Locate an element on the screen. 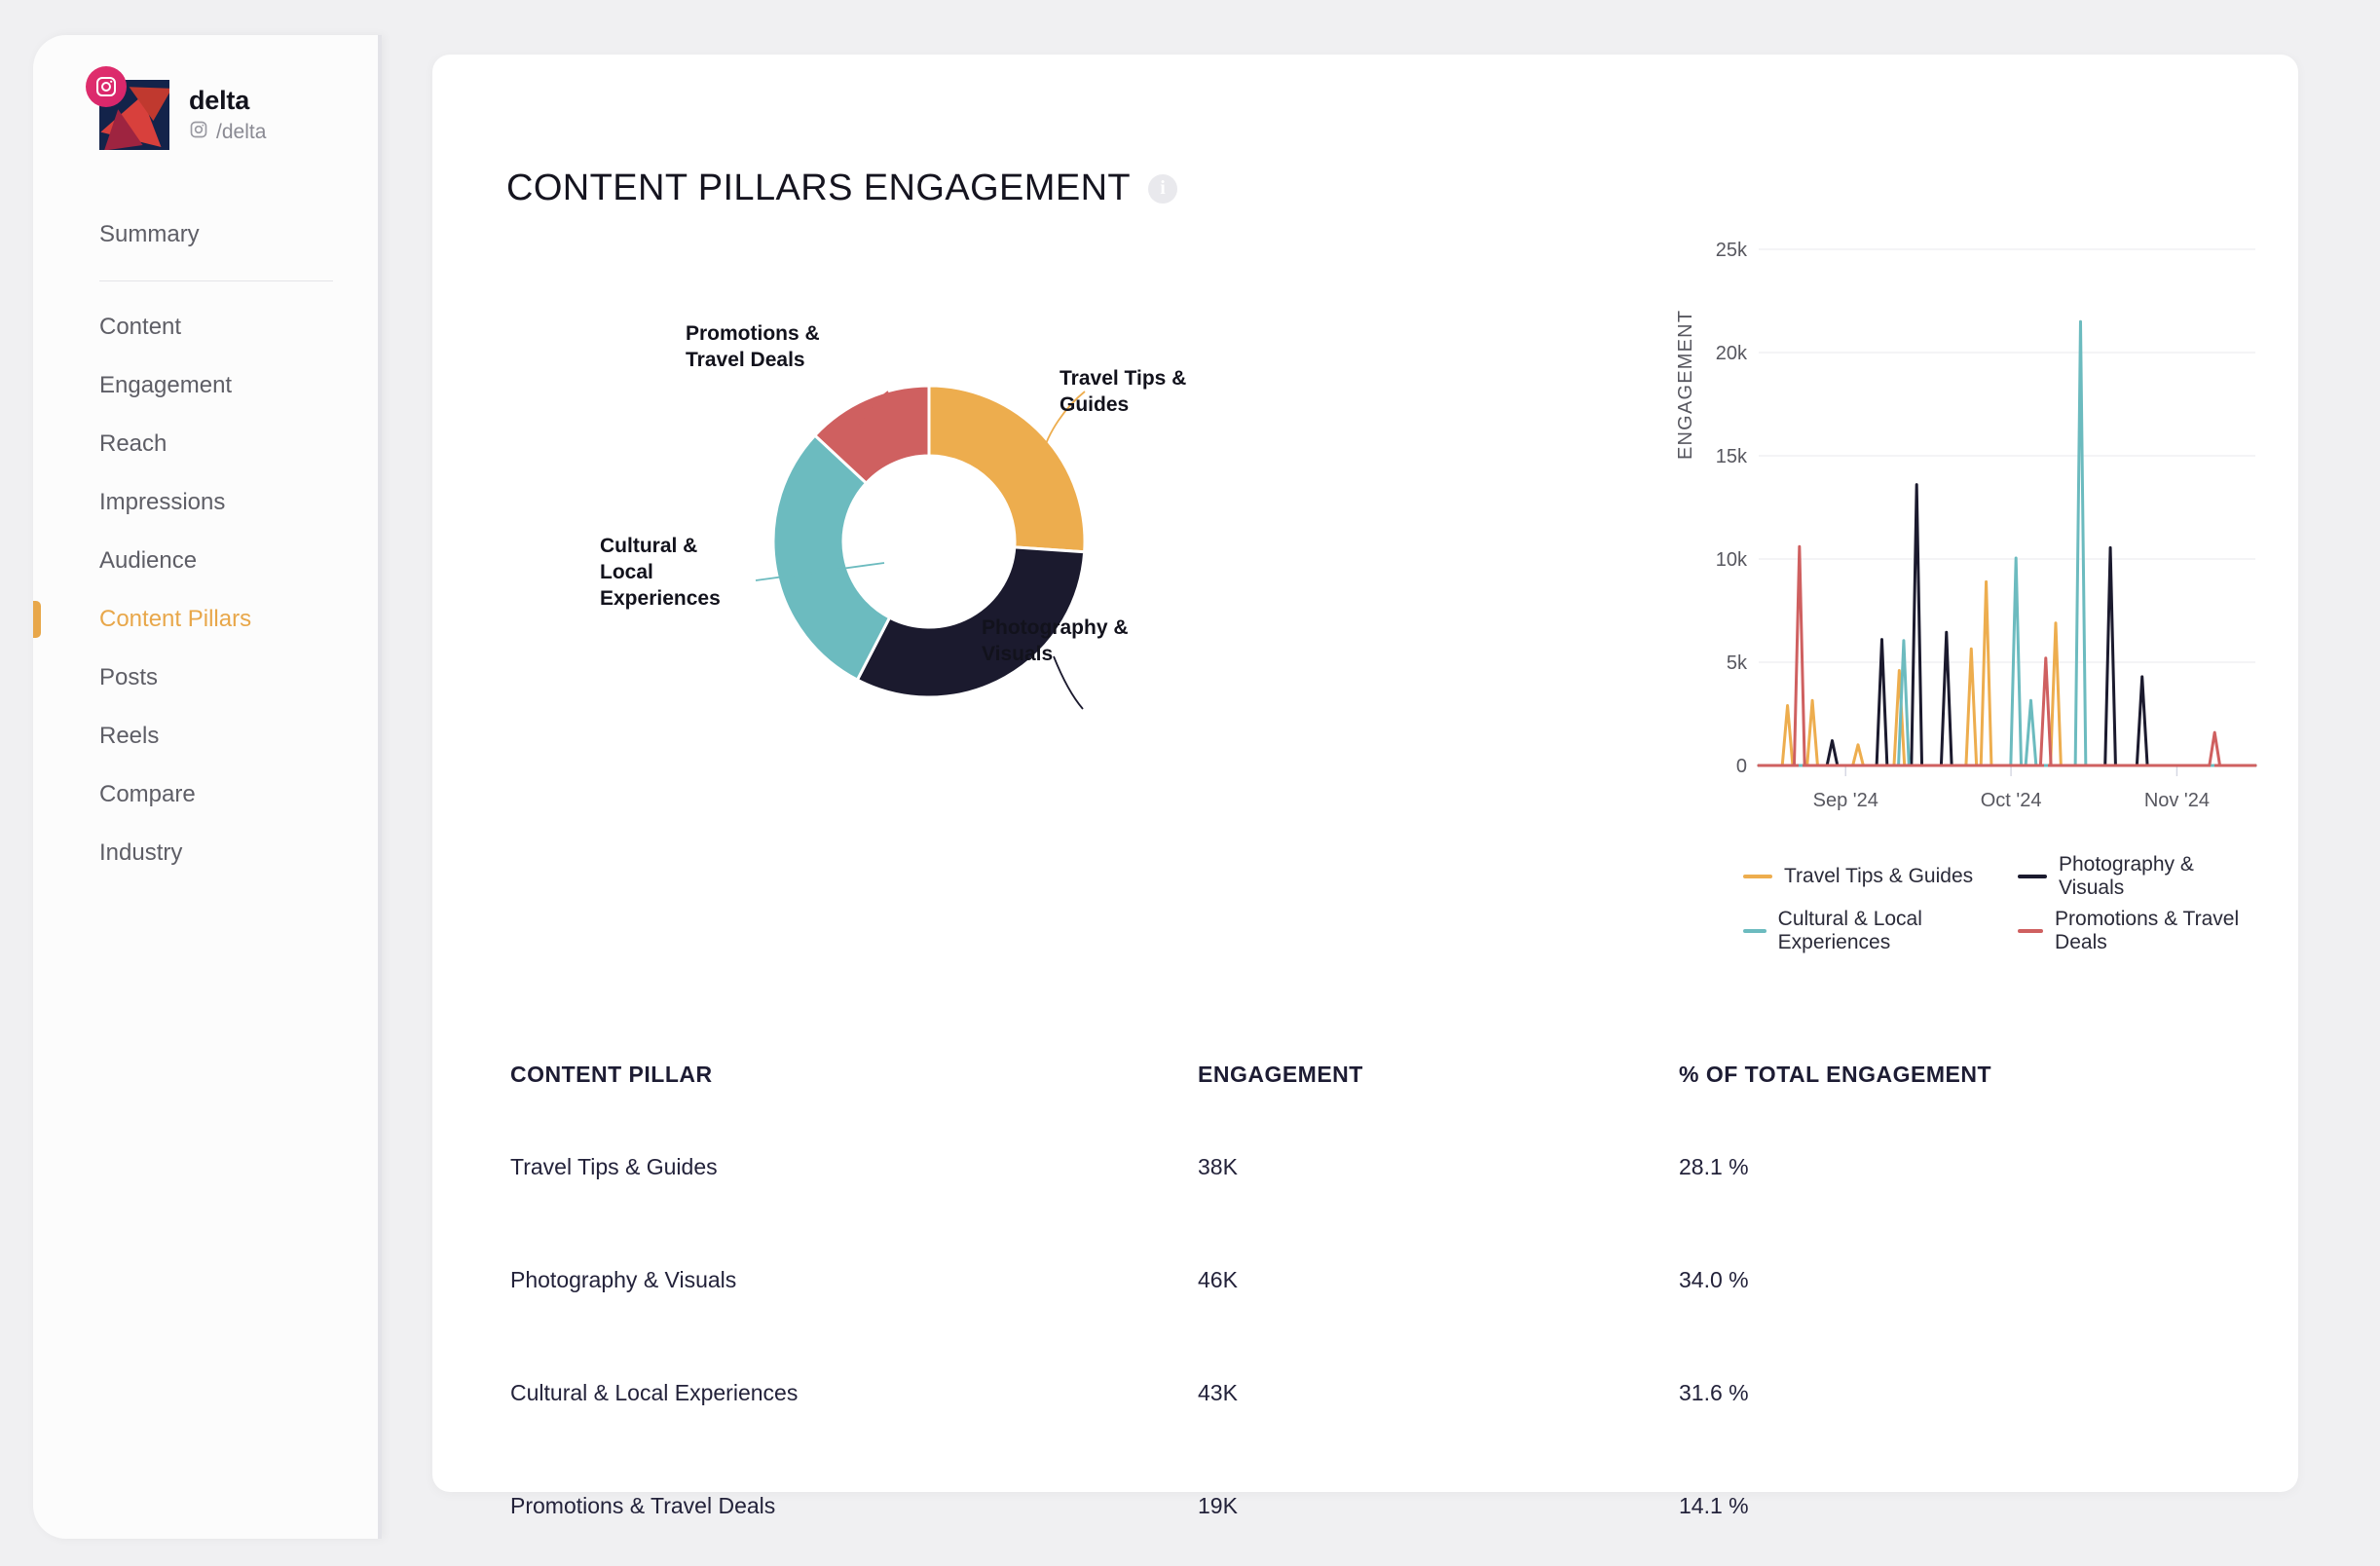 Image resolution: width=2380 pixels, height=1566 pixels. avatar-wrapper is located at coordinates (127, 108).